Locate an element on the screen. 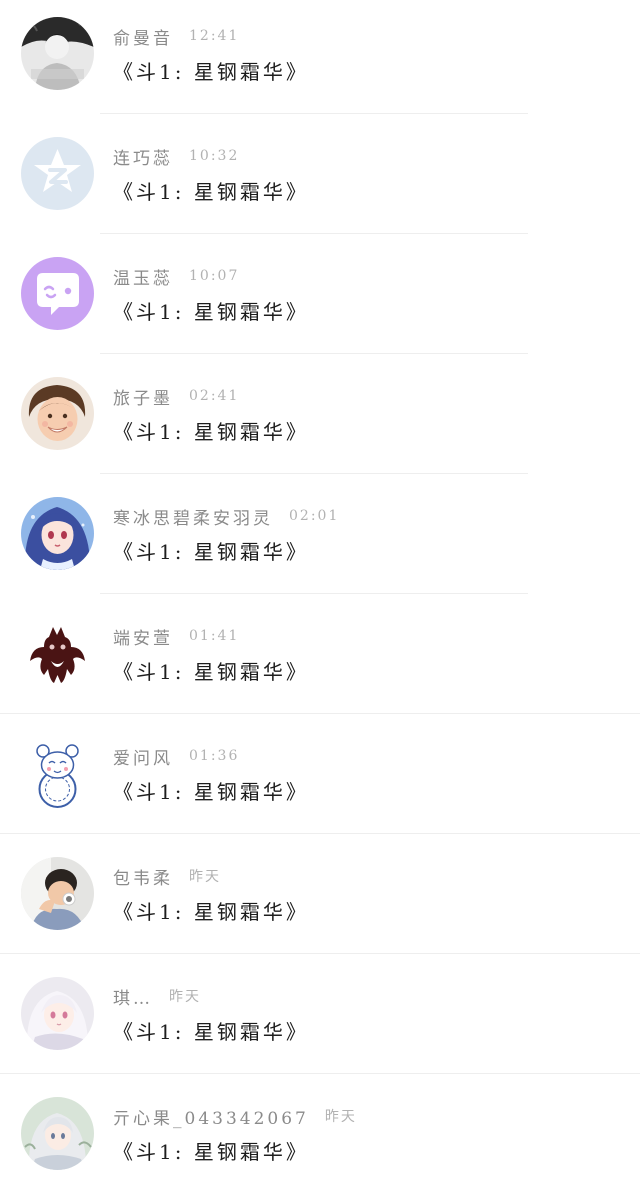 Image resolution: width=640 pixels, height=1200 pixels. message-time: 12:41 is located at coordinates (214, 36).